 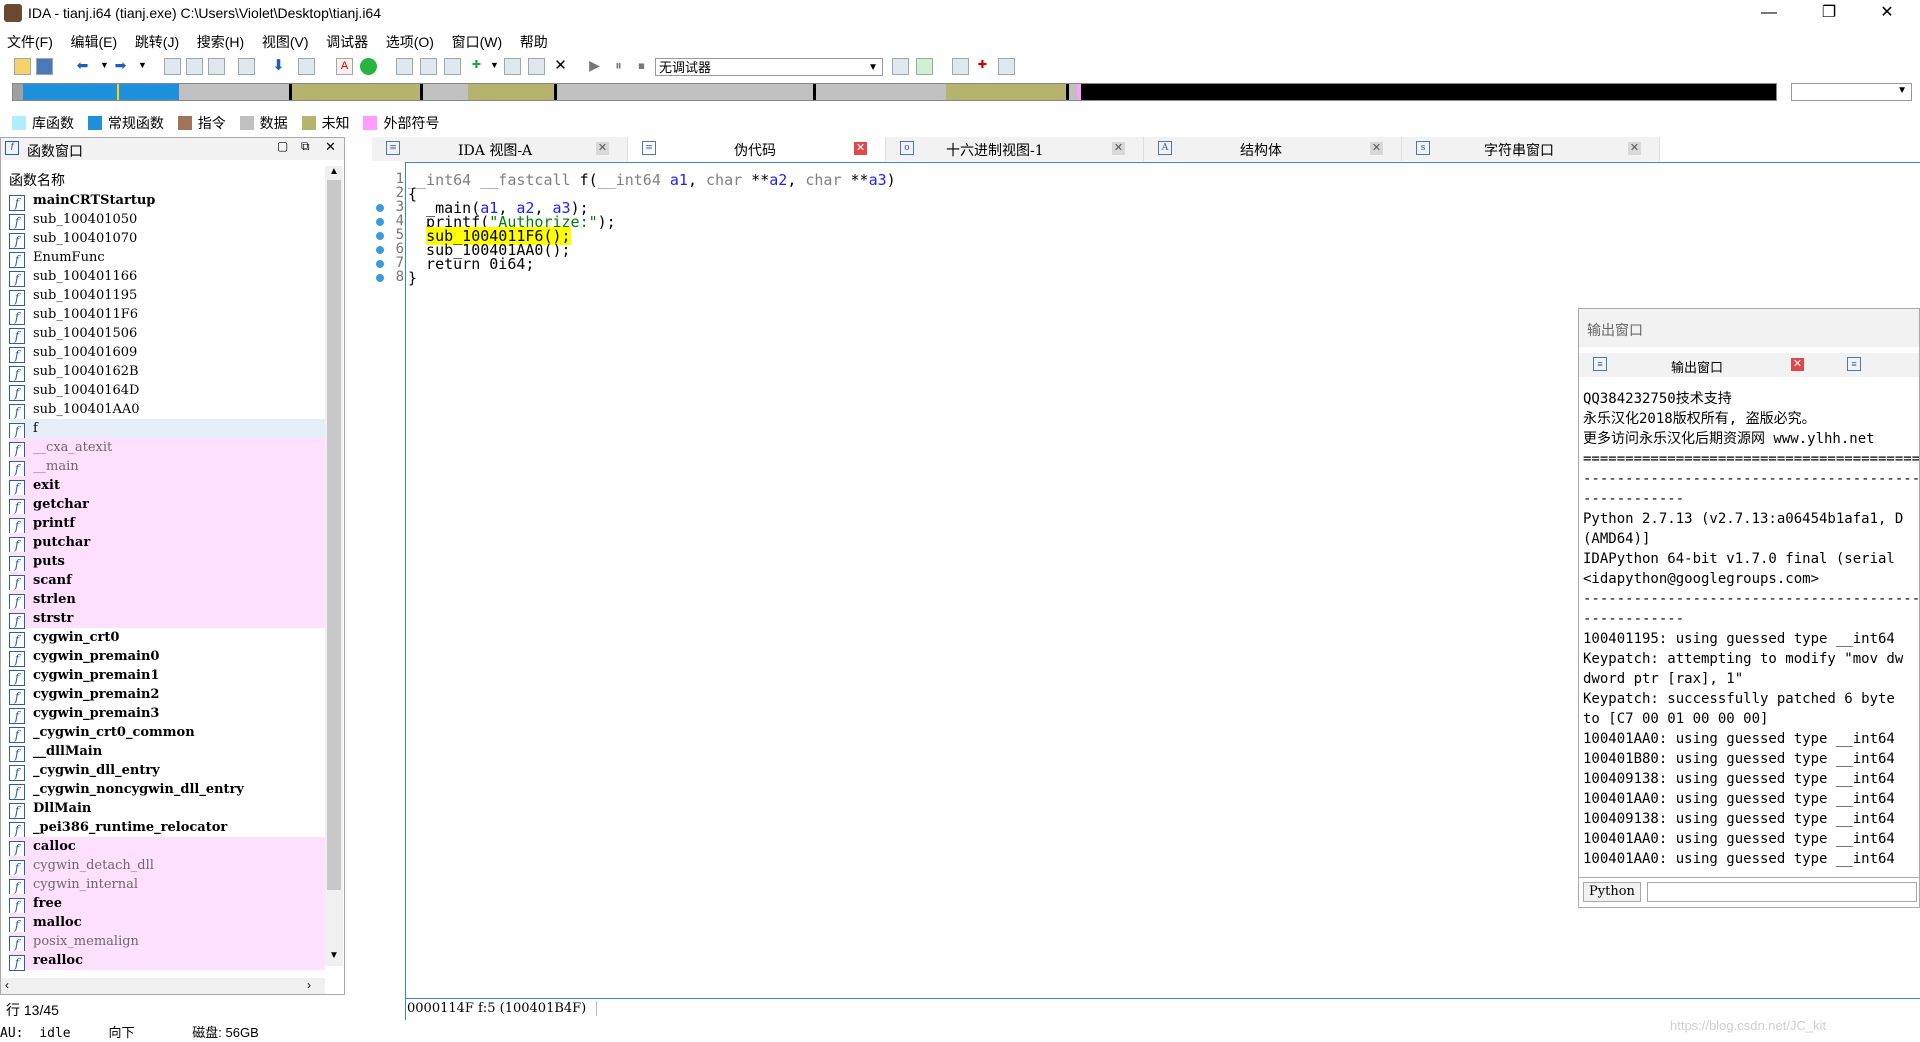 What do you see at coordinates (769, 67) in the screenshot?
I see `debugger-select: 无调试器 ▼` at bounding box center [769, 67].